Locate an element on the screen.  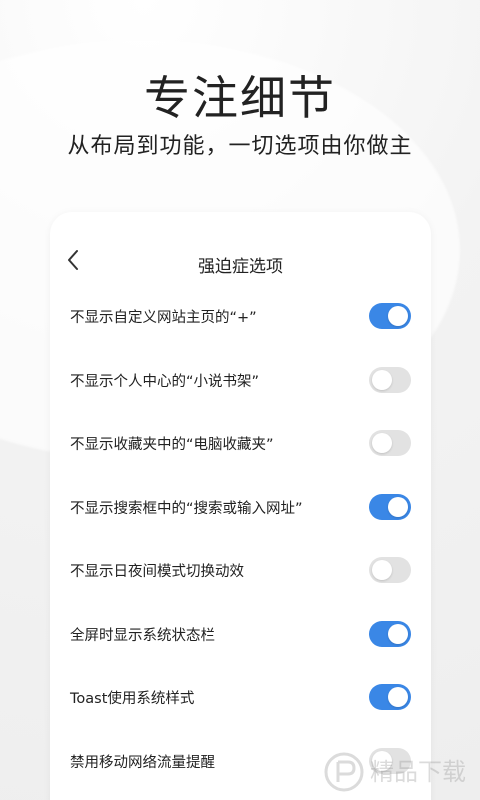
setting-label: 禁用移动网络流量提醒 is located at coordinates (142, 762).